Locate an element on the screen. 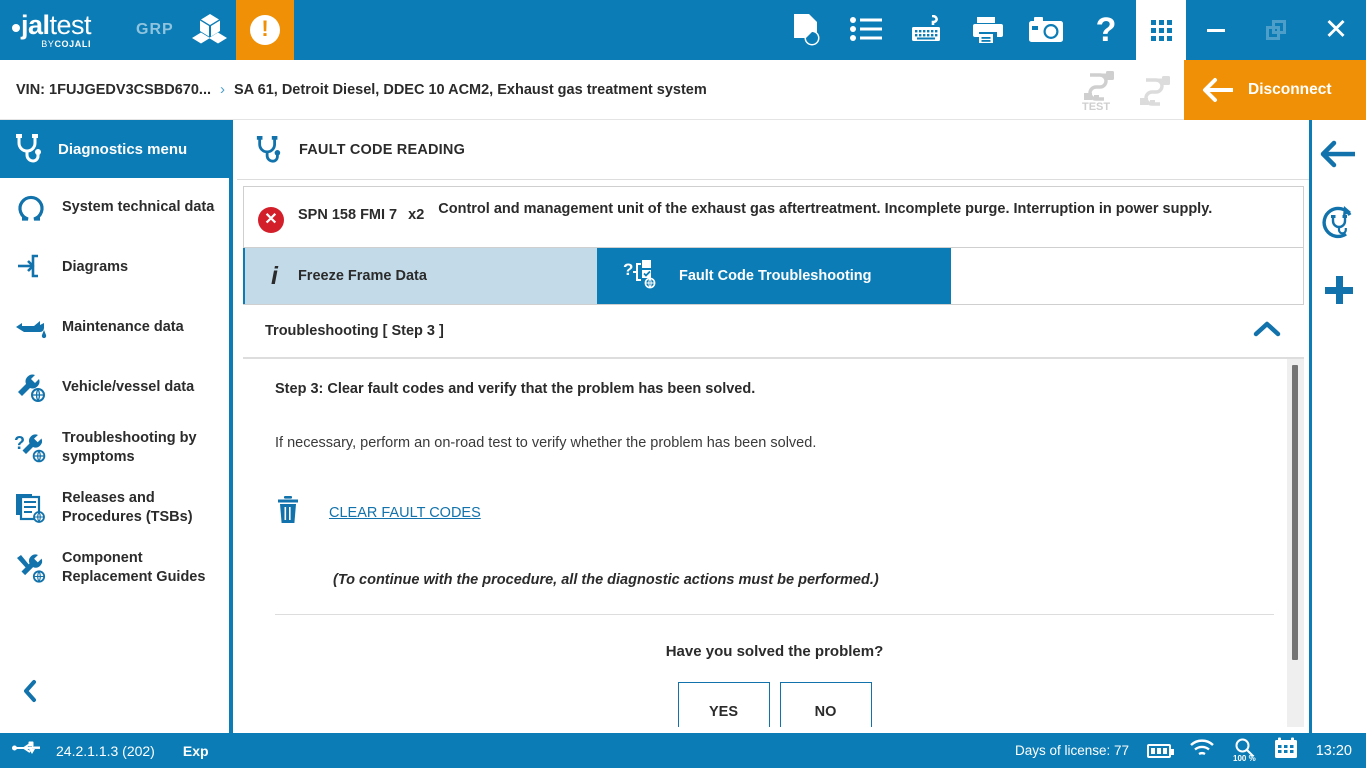 The image size is (1366, 768). zoom-level-button: 100 % is located at coordinates (1244, 750).